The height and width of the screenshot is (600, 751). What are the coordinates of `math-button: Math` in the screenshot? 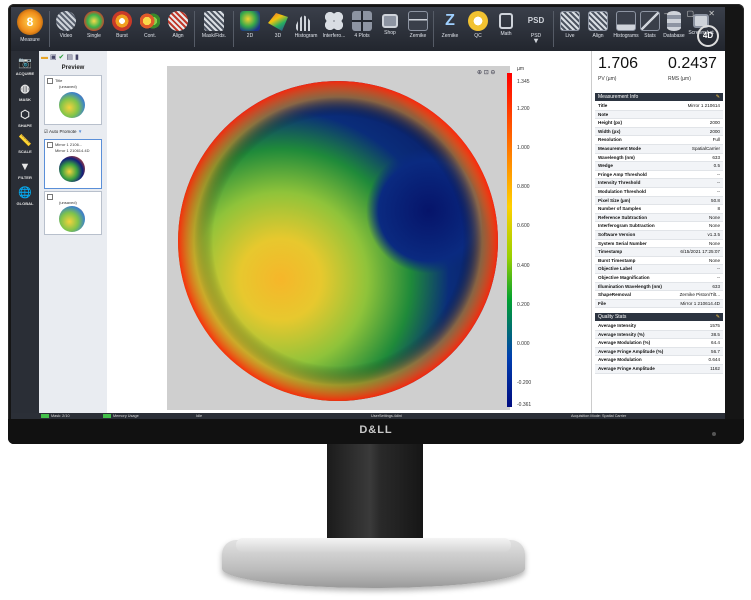 It's located at (506, 30).